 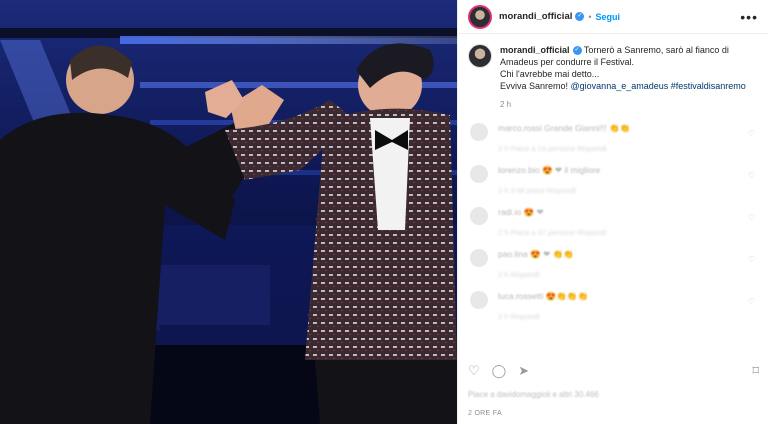 What do you see at coordinates (613, 302) in the screenshot?
I see `list-item: luca.rossetti 😍👏👏👏 2 h Rispondi ♡` at bounding box center [613, 302].